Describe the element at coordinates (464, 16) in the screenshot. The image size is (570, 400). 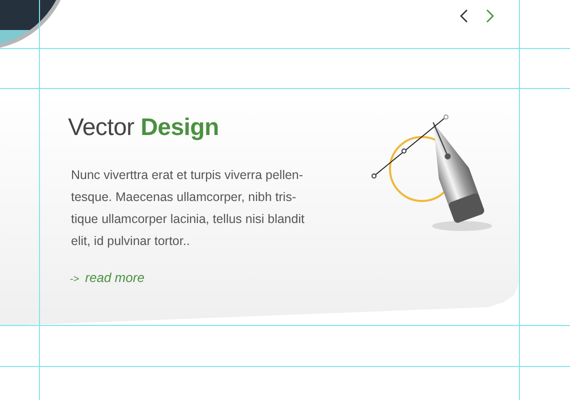
I see `chevron-left-icon` at that location.